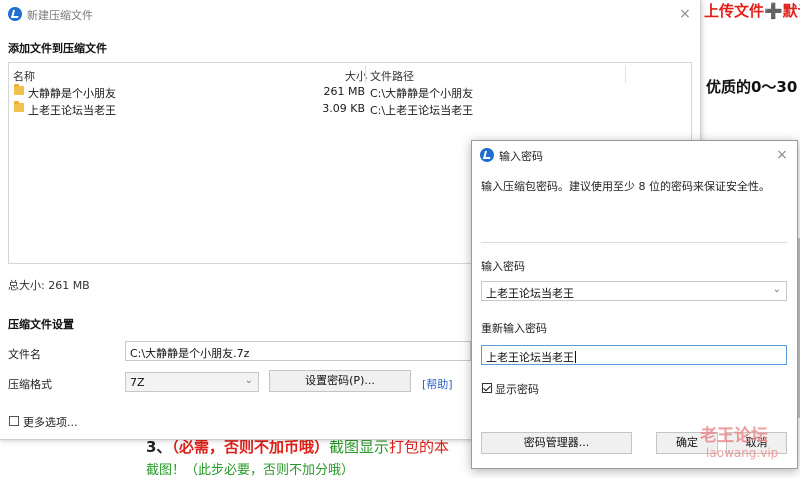  What do you see at coordinates (437, 384) in the screenshot?
I see `help-link: [帮助]` at bounding box center [437, 384].